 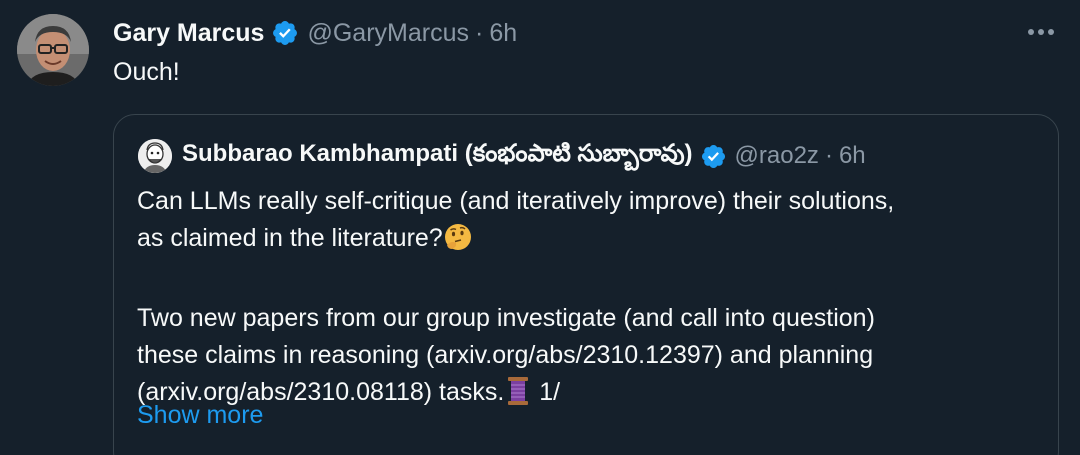 I want to click on quoted-text-line: as claimed in the literature?, so click(x=587, y=241).